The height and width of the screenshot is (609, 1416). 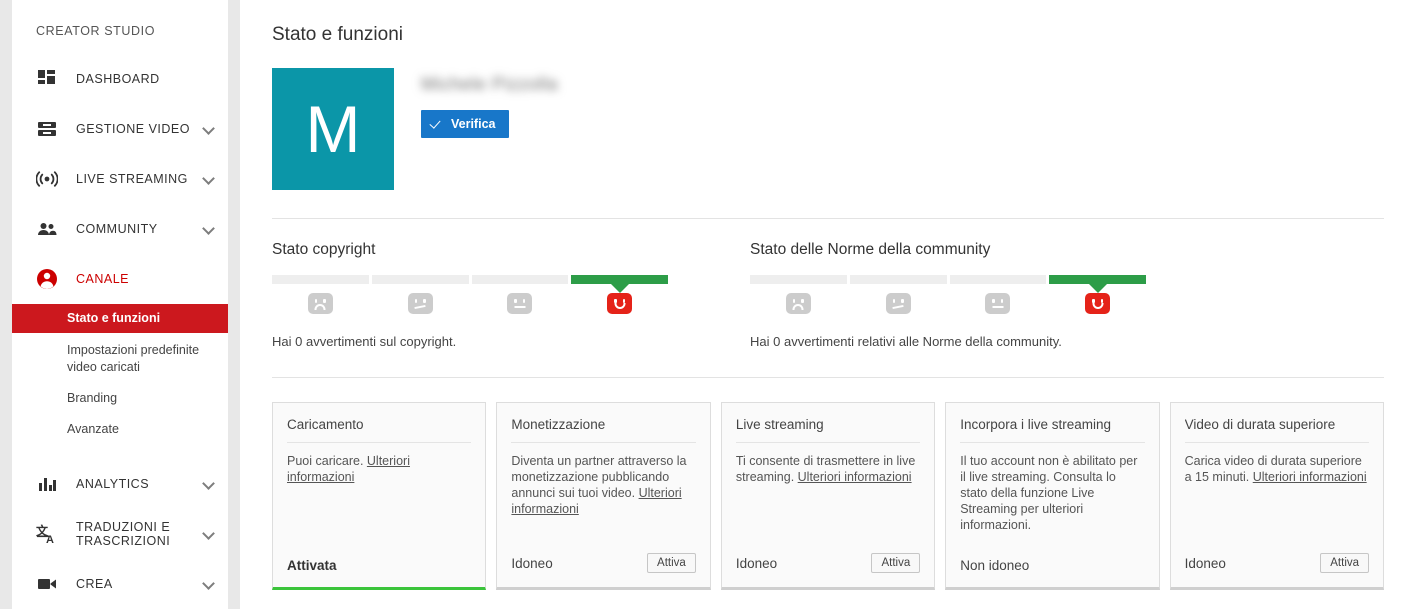 I want to click on face-happy-icon-active, so click(x=1098, y=303).